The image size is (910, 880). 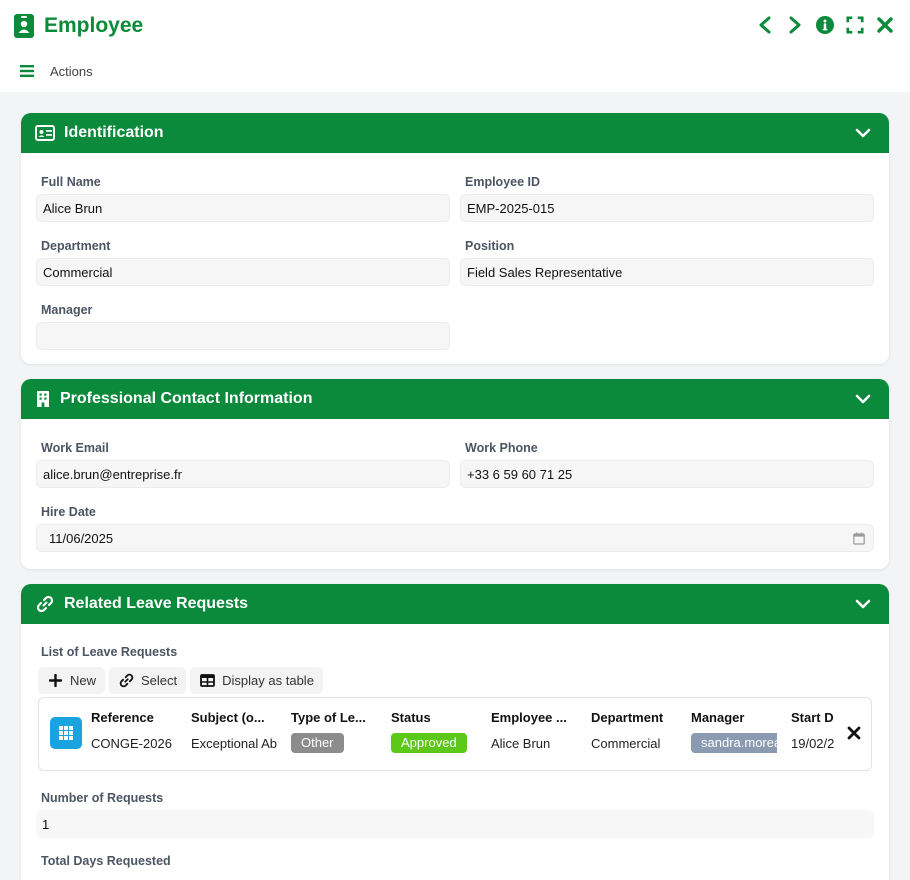 What do you see at coordinates (24, 26) in the screenshot?
I see `employee-badge-icon` at bounding box center [24, 26].